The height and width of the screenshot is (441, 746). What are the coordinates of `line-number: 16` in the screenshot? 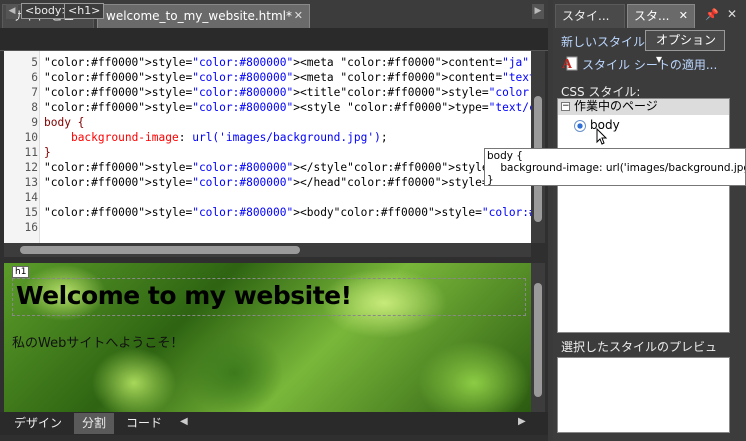 It's located at (31, 227).